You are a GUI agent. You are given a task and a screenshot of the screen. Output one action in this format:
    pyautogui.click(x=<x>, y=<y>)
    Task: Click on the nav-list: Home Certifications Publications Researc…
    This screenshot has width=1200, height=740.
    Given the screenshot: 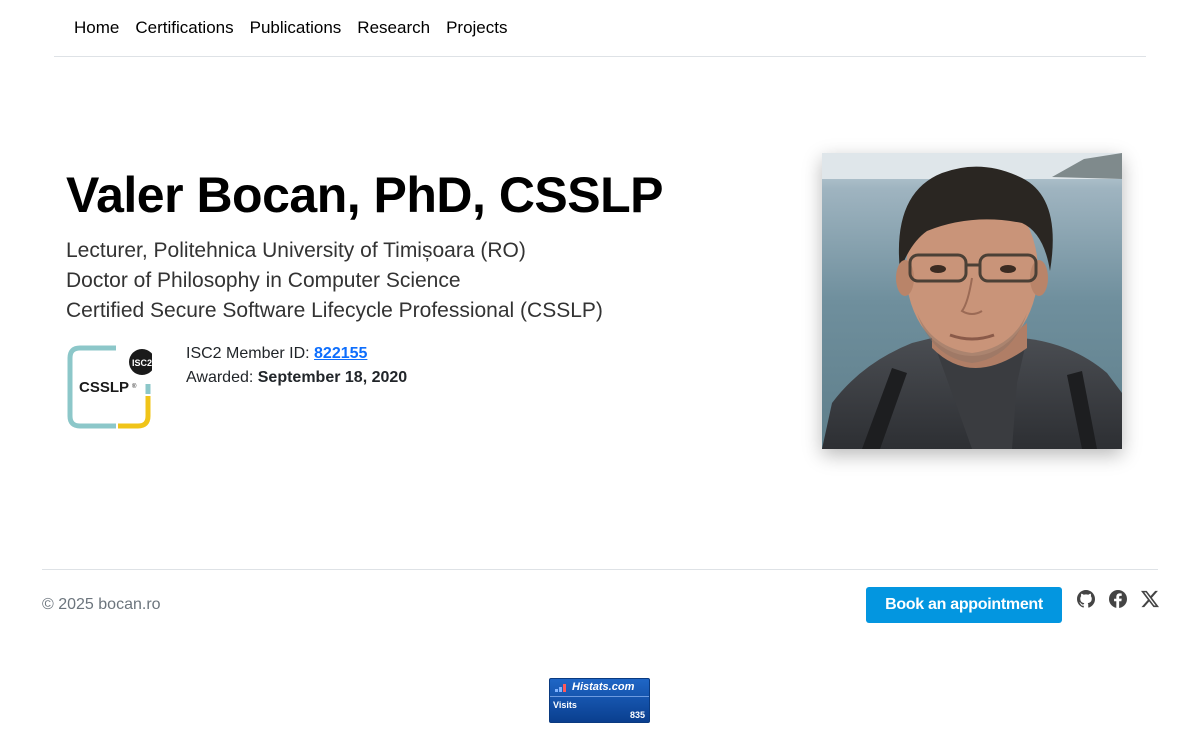 What is the action you would take?
    pyautogui.click(x=290, y=28)
    